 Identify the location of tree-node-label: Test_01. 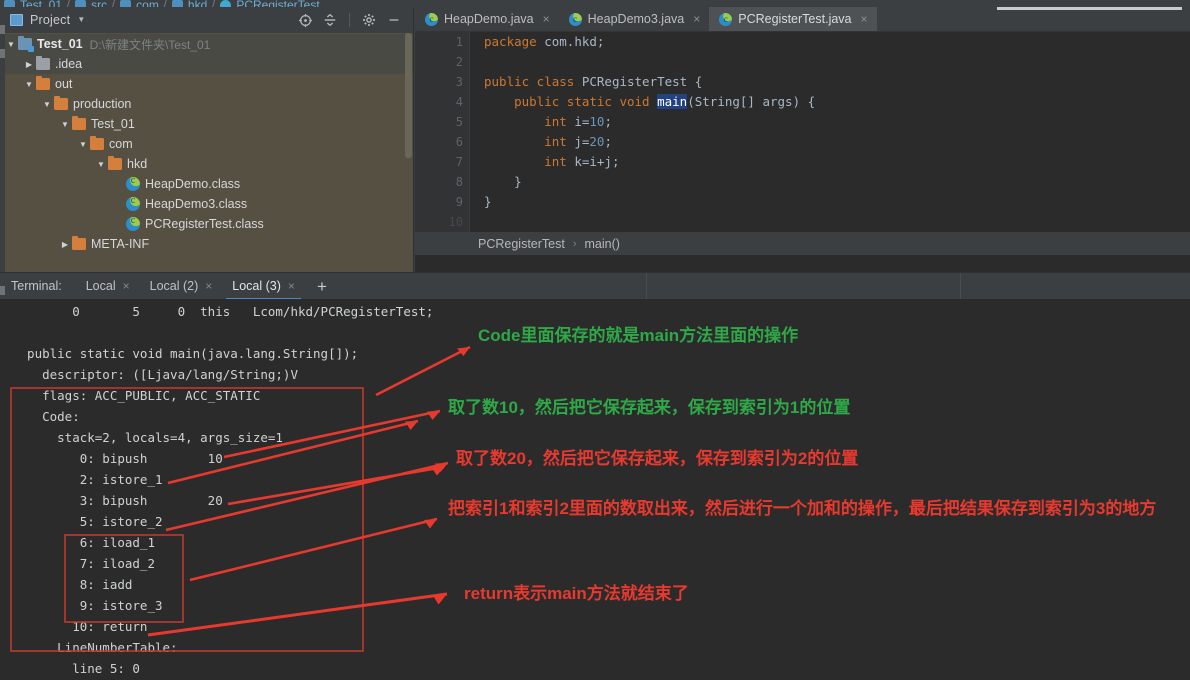
(60, 44).